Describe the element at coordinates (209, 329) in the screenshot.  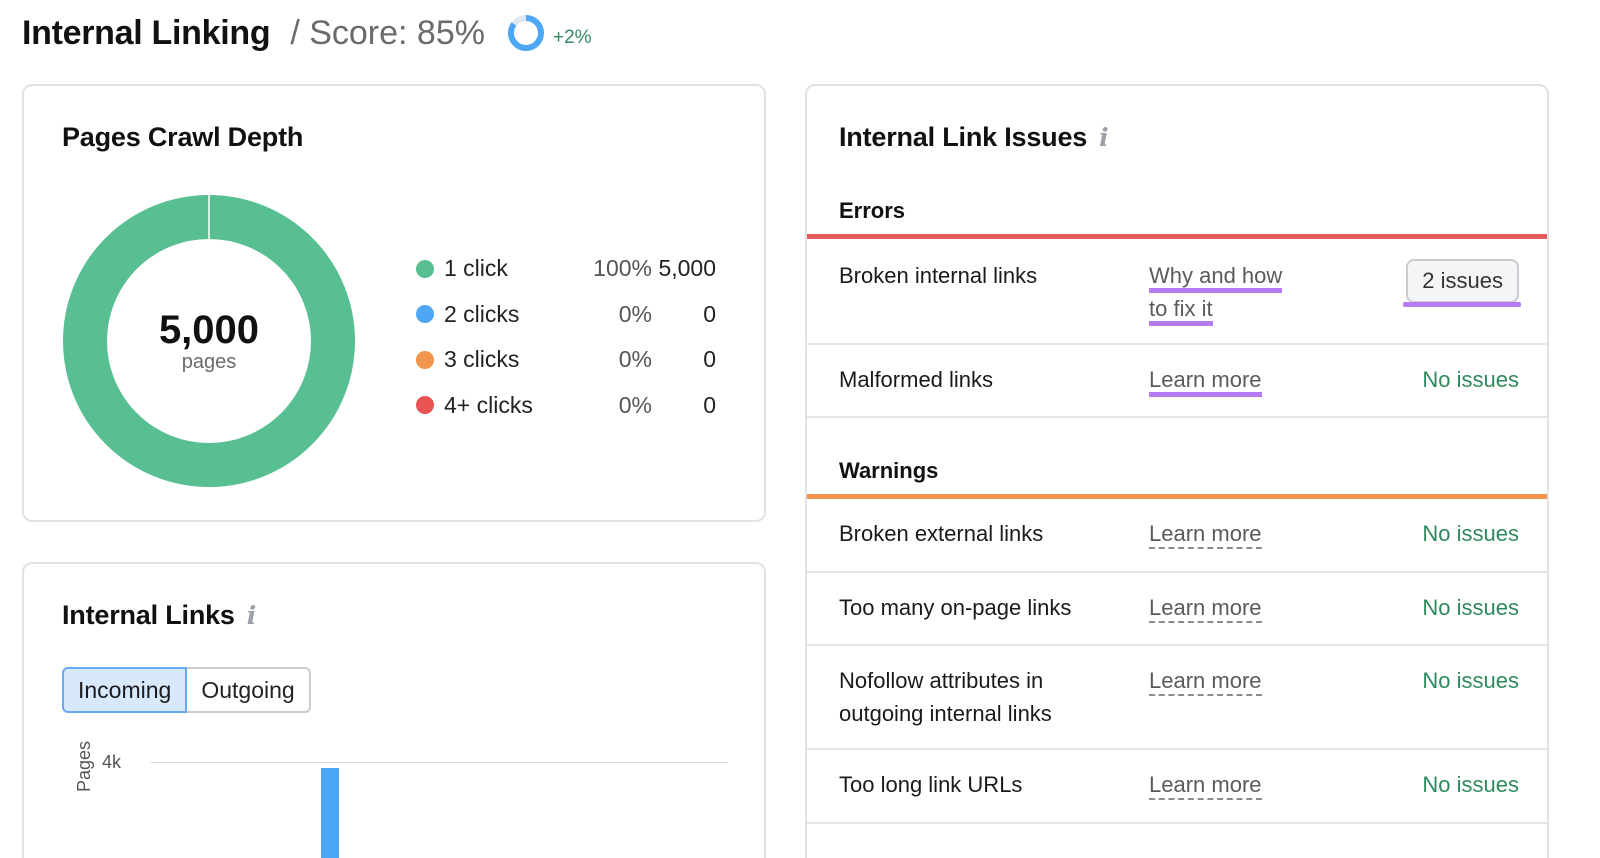
I see `total-pages-value: 5,000` at that location.